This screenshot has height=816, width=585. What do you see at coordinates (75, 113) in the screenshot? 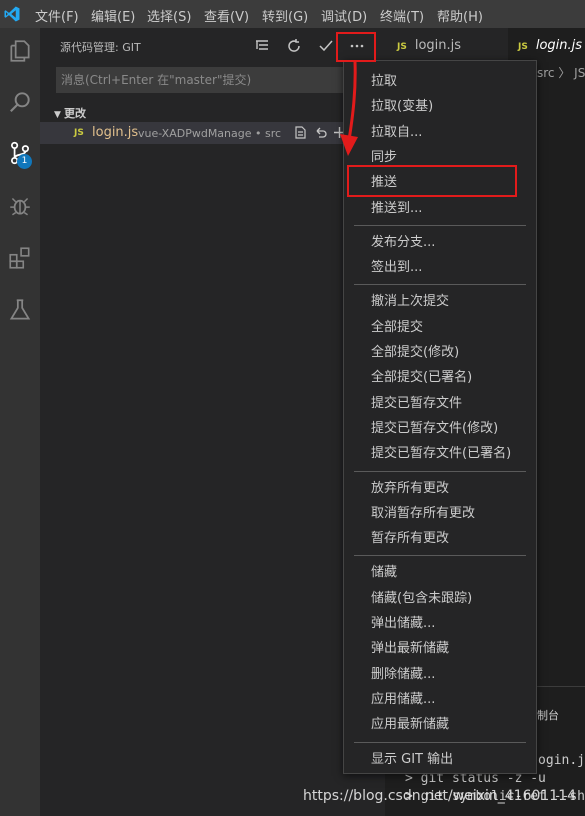
I see `changes-label: 更改` at bounding box center [75, 113].